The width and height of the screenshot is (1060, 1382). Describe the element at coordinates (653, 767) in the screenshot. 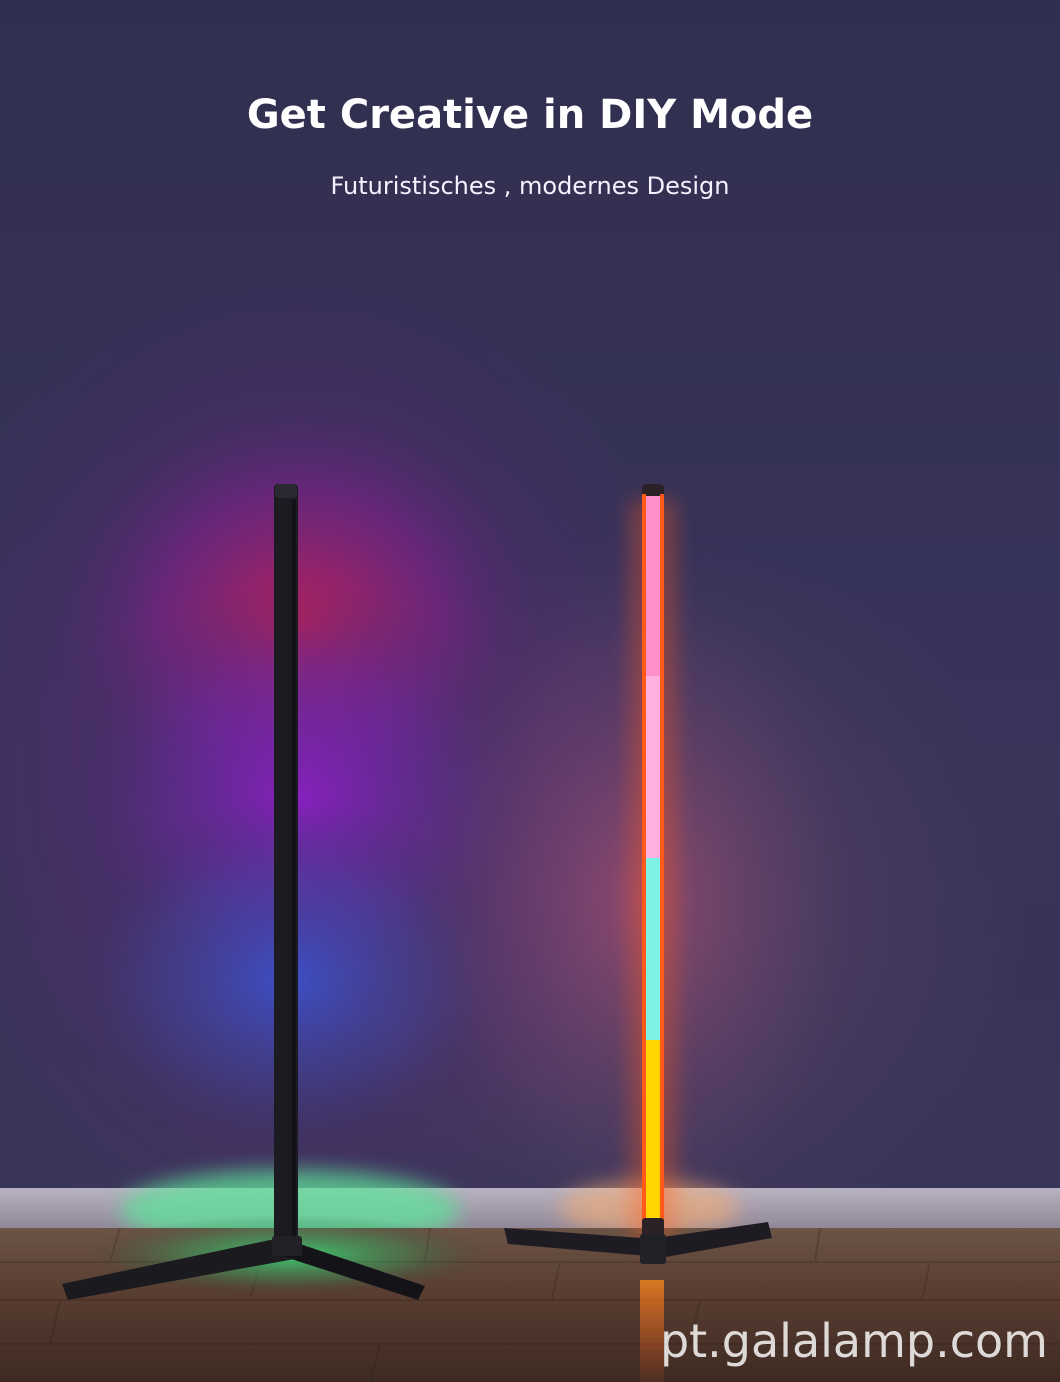

I see `lamp-segment-light-pink` at that location.